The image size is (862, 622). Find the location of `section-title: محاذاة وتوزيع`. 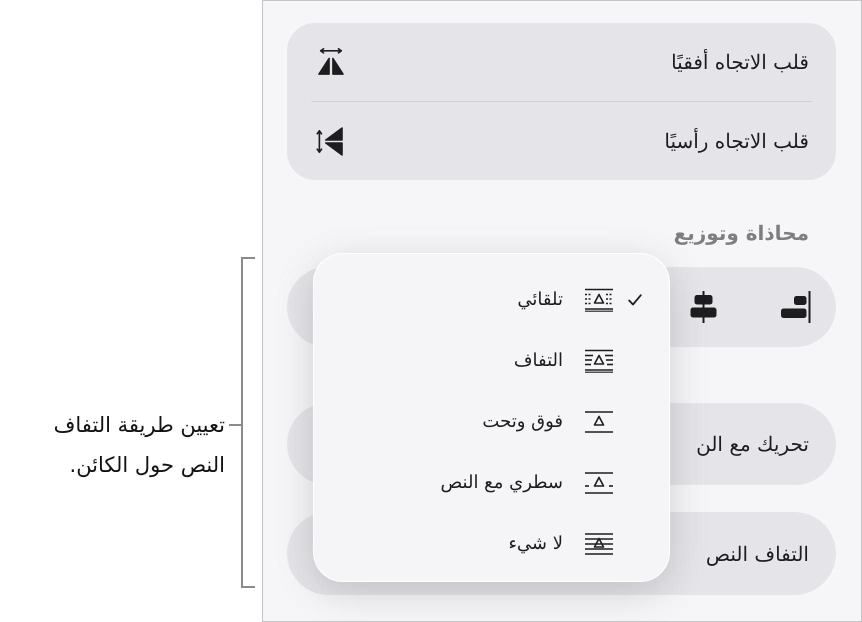

section-title: محاذاة وتوزيع is located at coordinates (741, 233).